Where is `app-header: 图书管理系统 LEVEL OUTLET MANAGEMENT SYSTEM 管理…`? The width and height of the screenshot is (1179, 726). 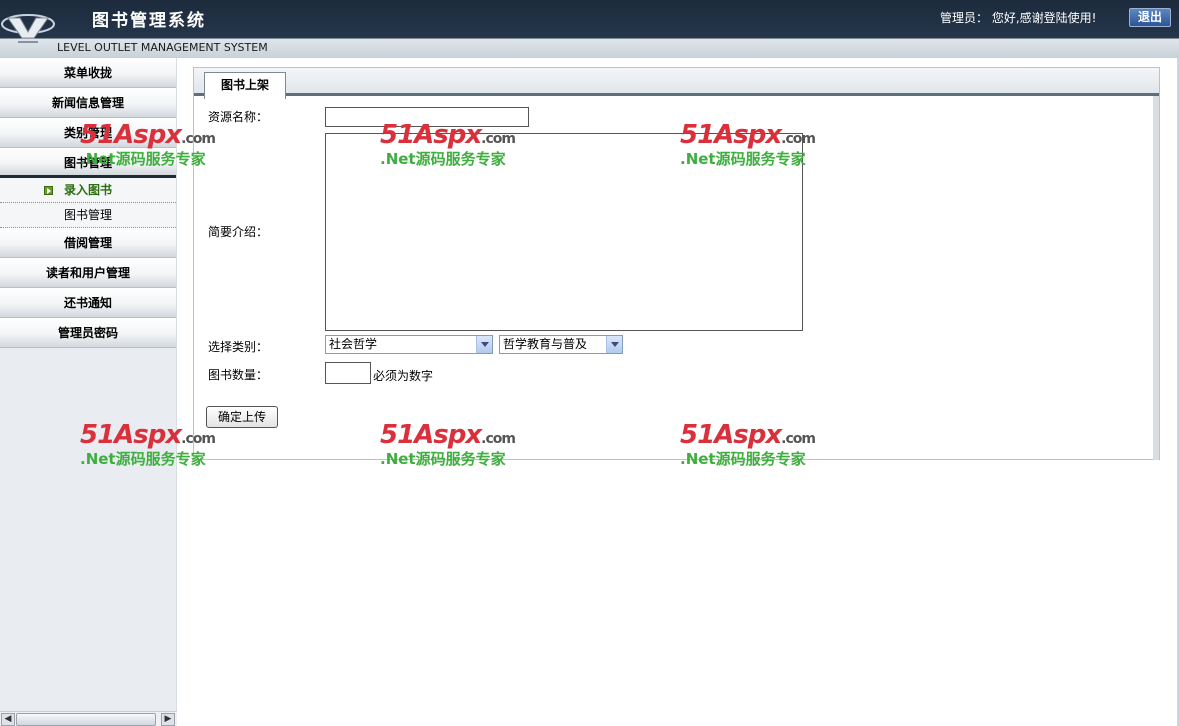
app-header: 图书管理系统 LEVEL OUTLET MANAGEMENT SYSTEM 管理… is located at coordinates (589, 29).